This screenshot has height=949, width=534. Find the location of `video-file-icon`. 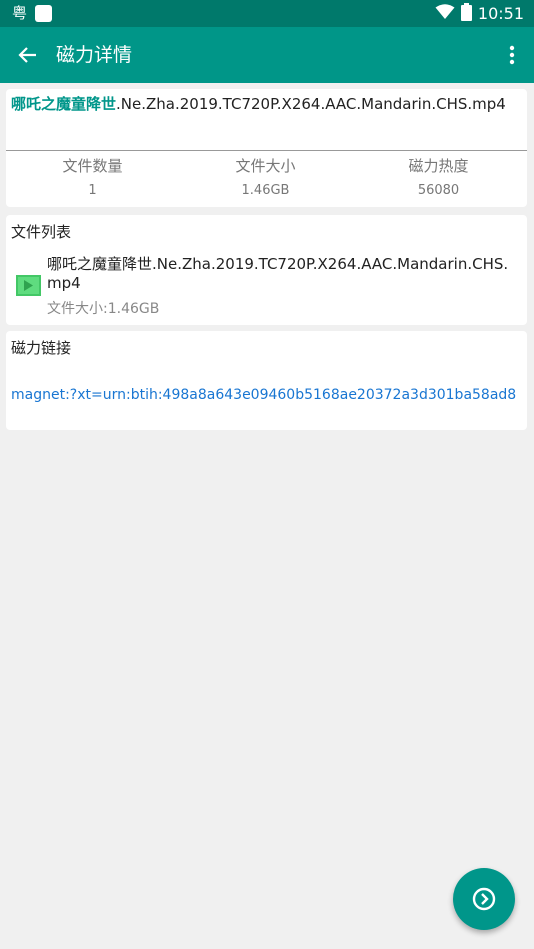

video-file-icon is located at coordinates (28, 285).